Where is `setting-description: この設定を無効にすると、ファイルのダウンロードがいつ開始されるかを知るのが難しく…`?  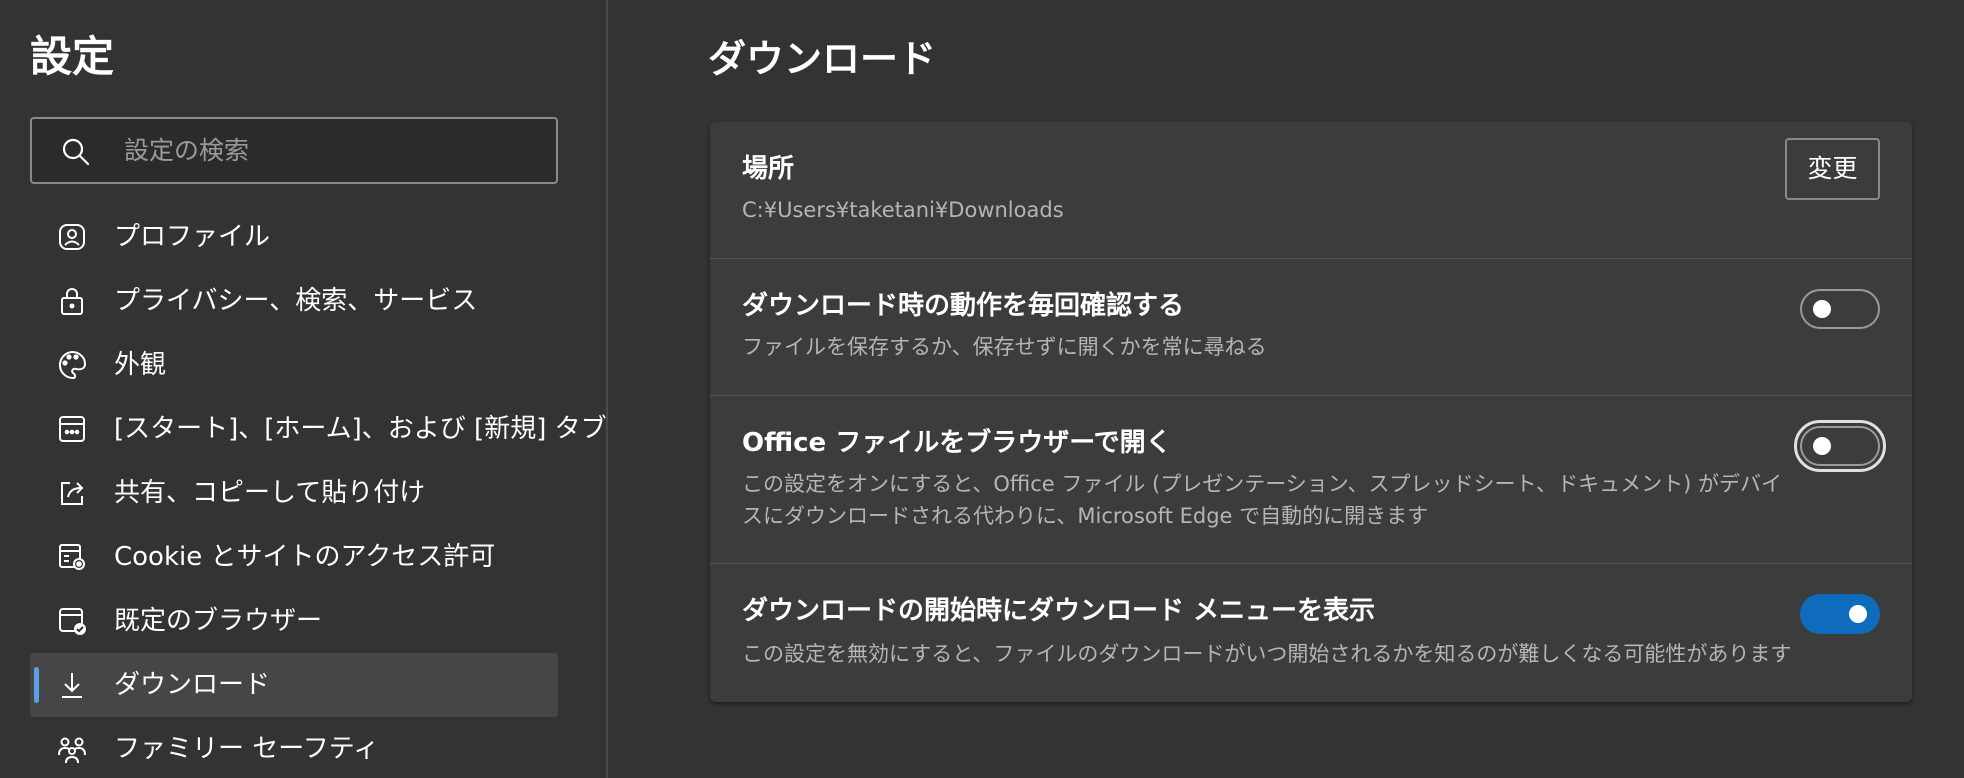
setting-description: この設定を無効にすると、ファイルのダウンロードがいつ開始されるかを知るのが難しく… is located at coordinates (1267, 654).